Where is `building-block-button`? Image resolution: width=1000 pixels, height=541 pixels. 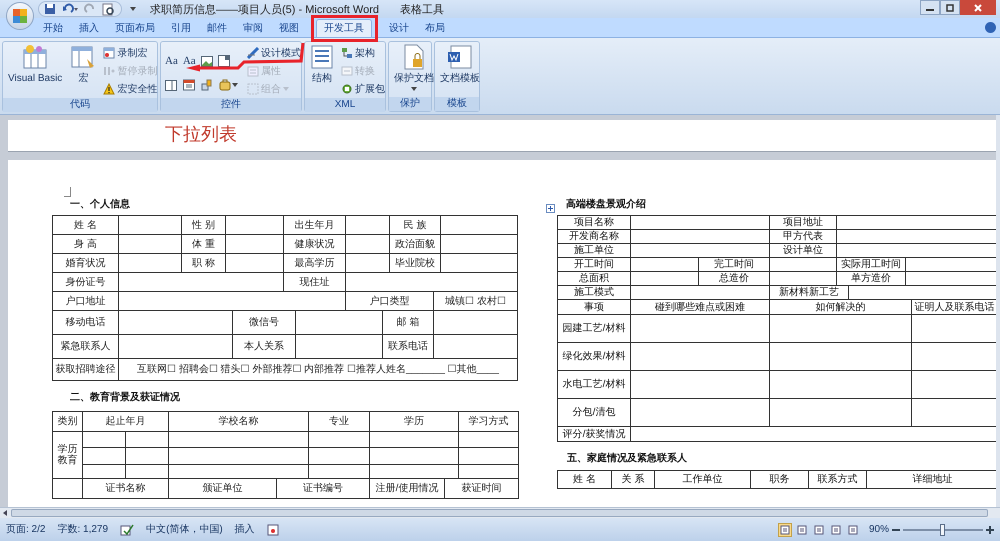
building-block-button is located at coordinates (207, 85).